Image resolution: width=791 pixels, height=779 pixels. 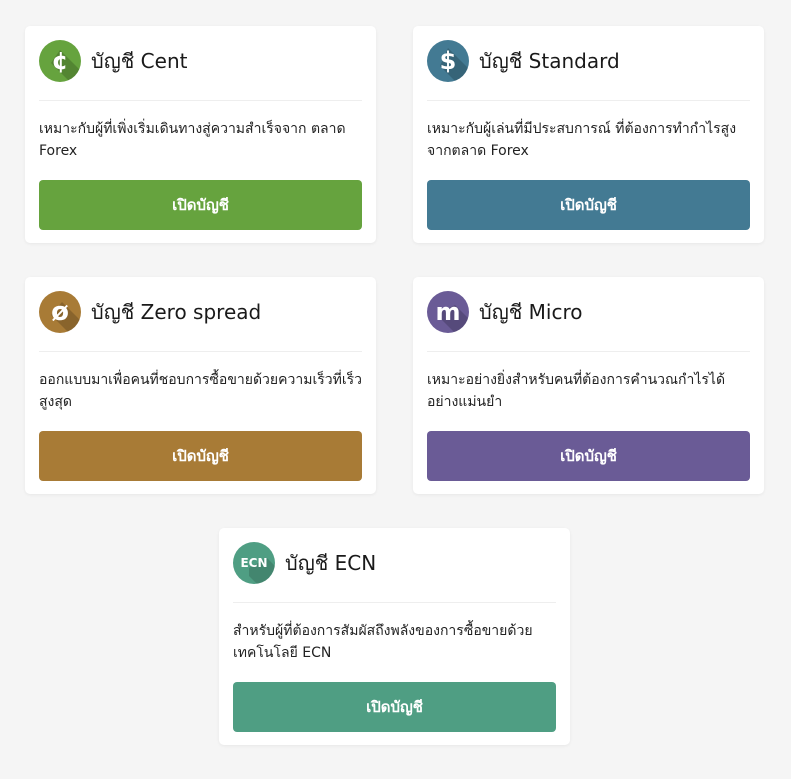 I want to click on card-title: บัญชี ECN, so click(x=331, y=563).